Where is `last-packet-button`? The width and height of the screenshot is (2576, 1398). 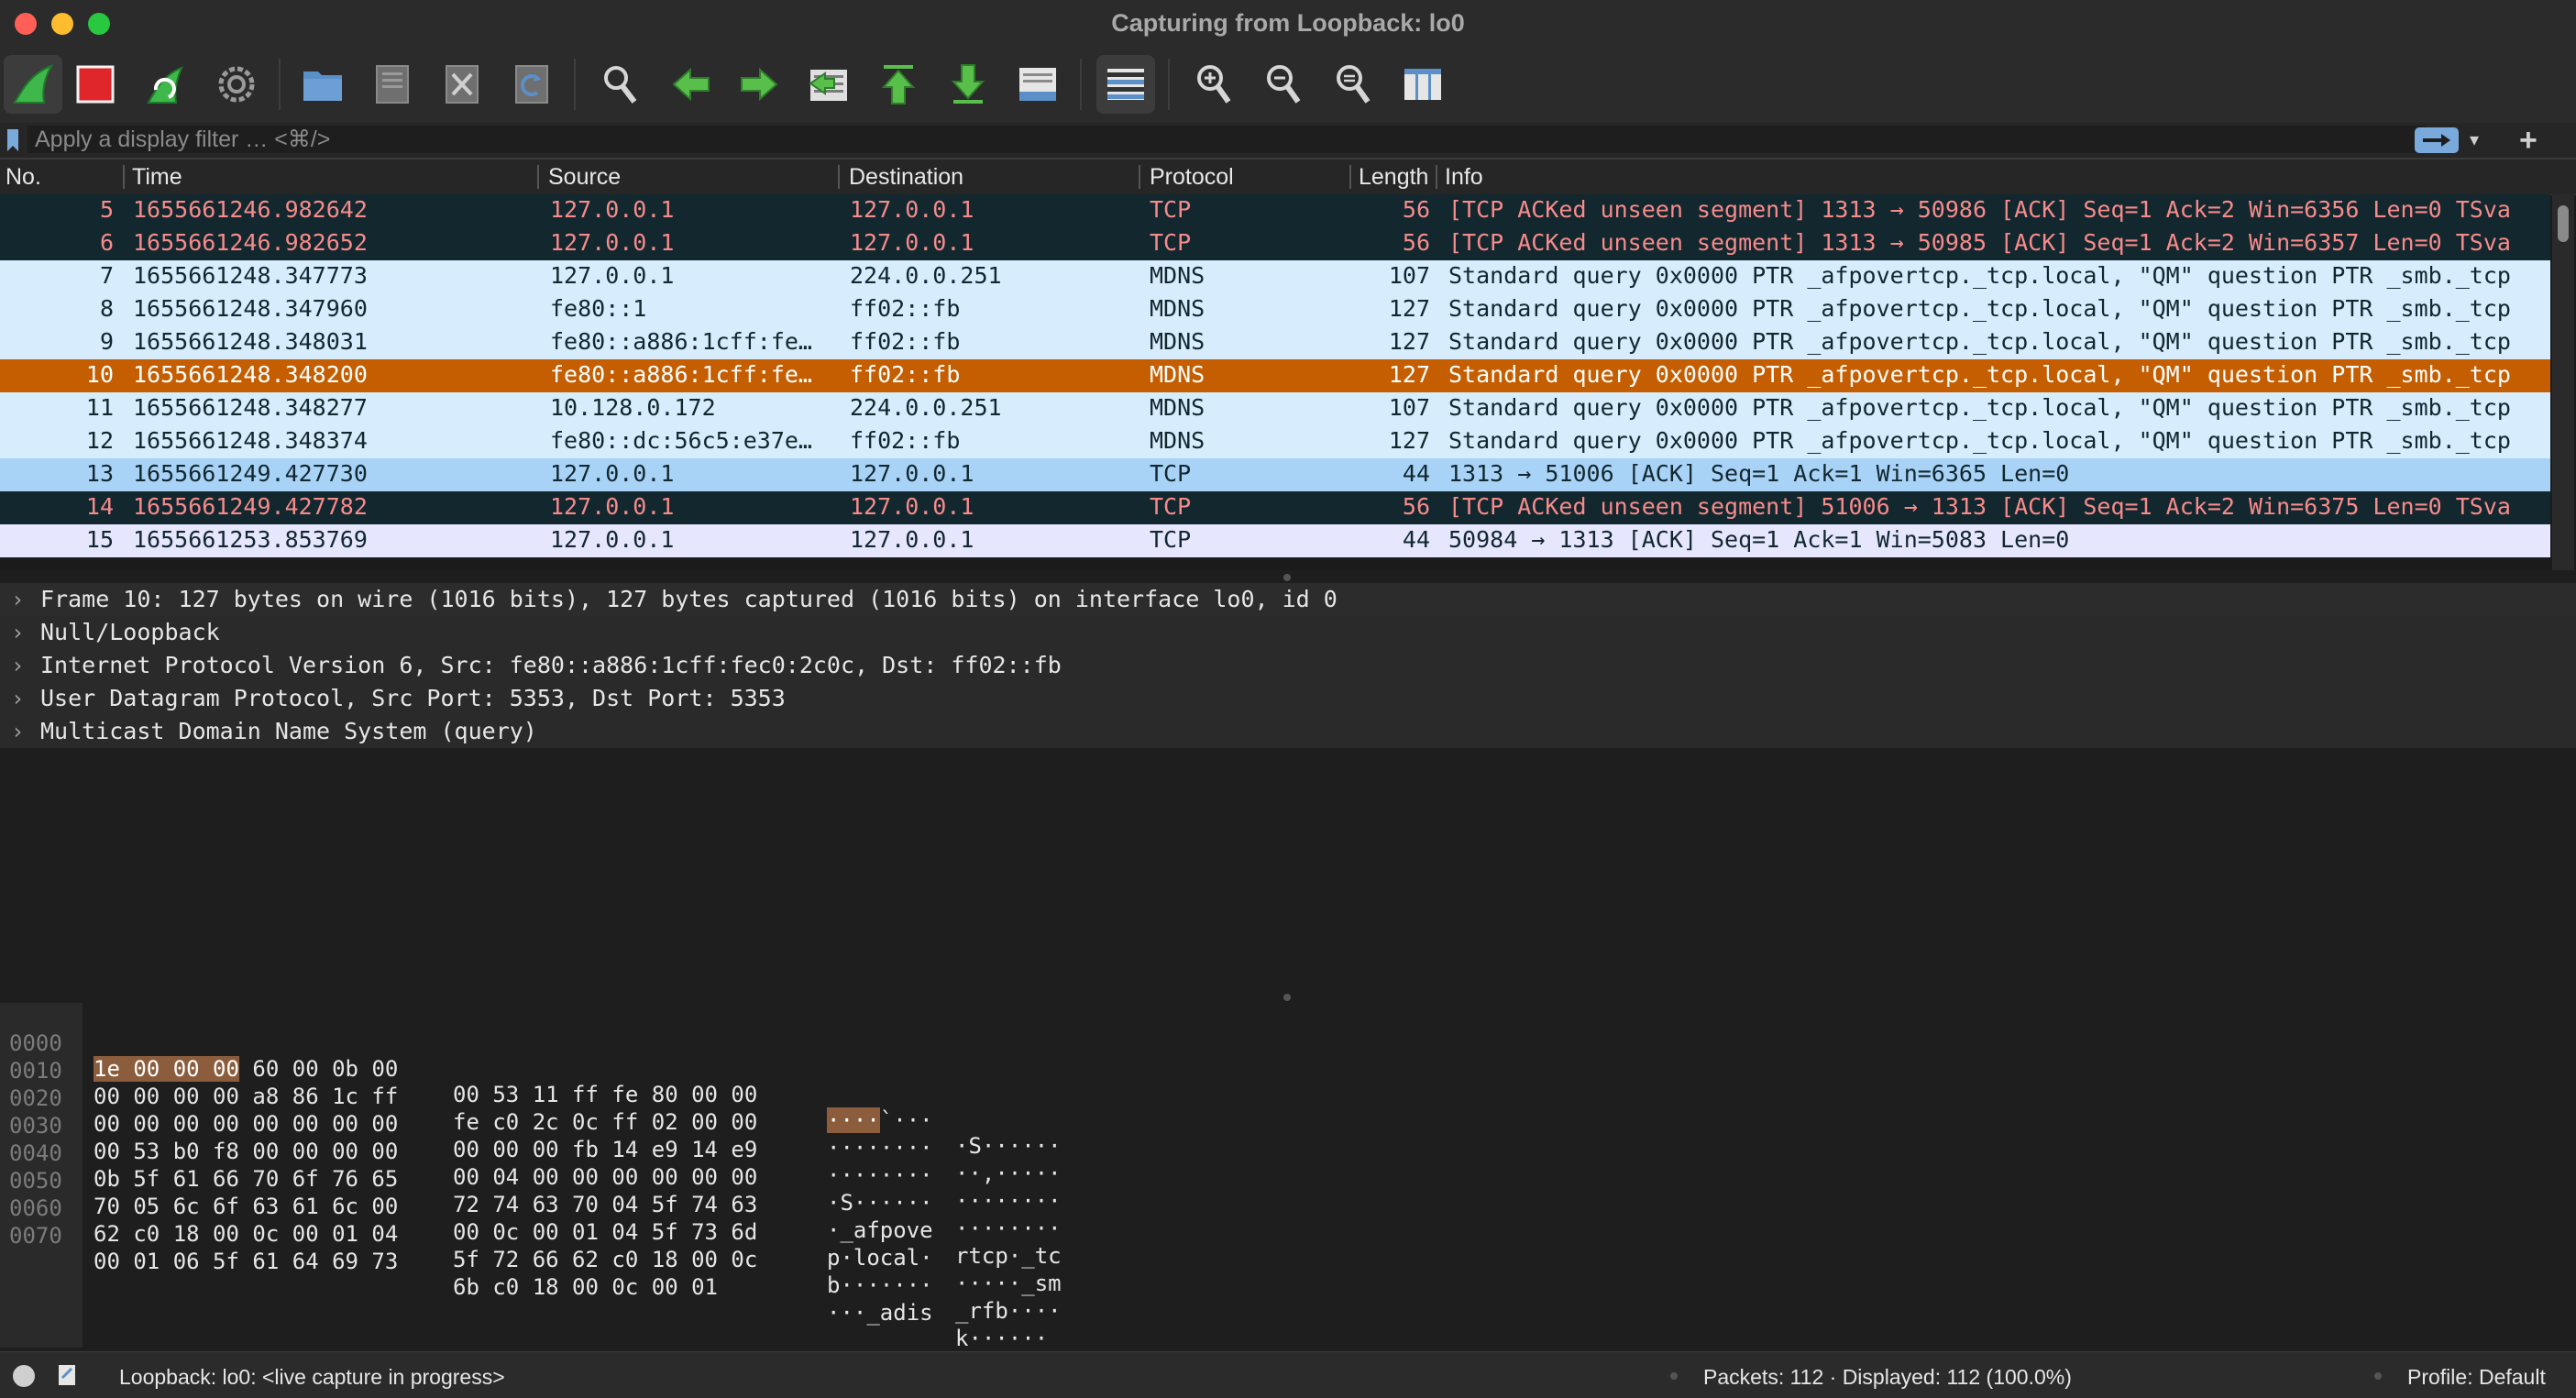 last-packet-button is located at coordinates (968, 84).